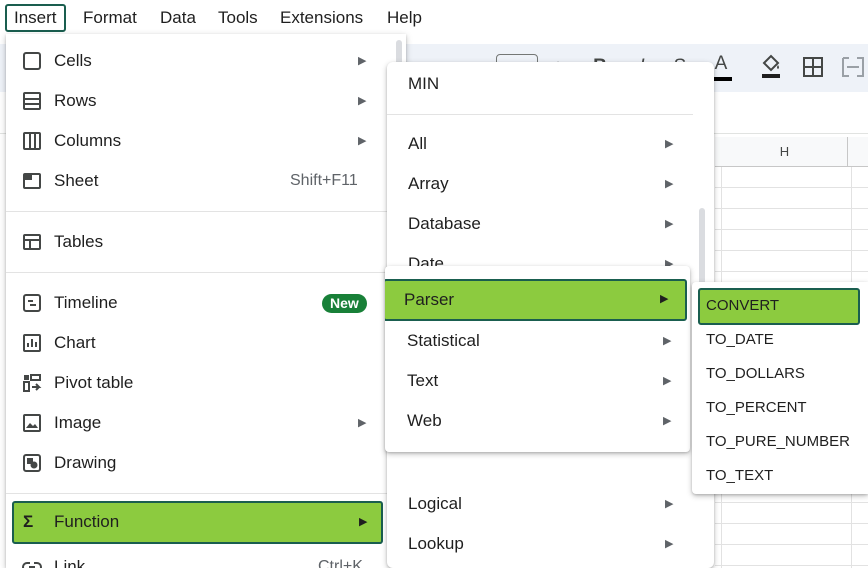 The image size is (868, 568). Describe the element at coordinates (32, 242) in the screenshot. I see `table-icon` at that location.